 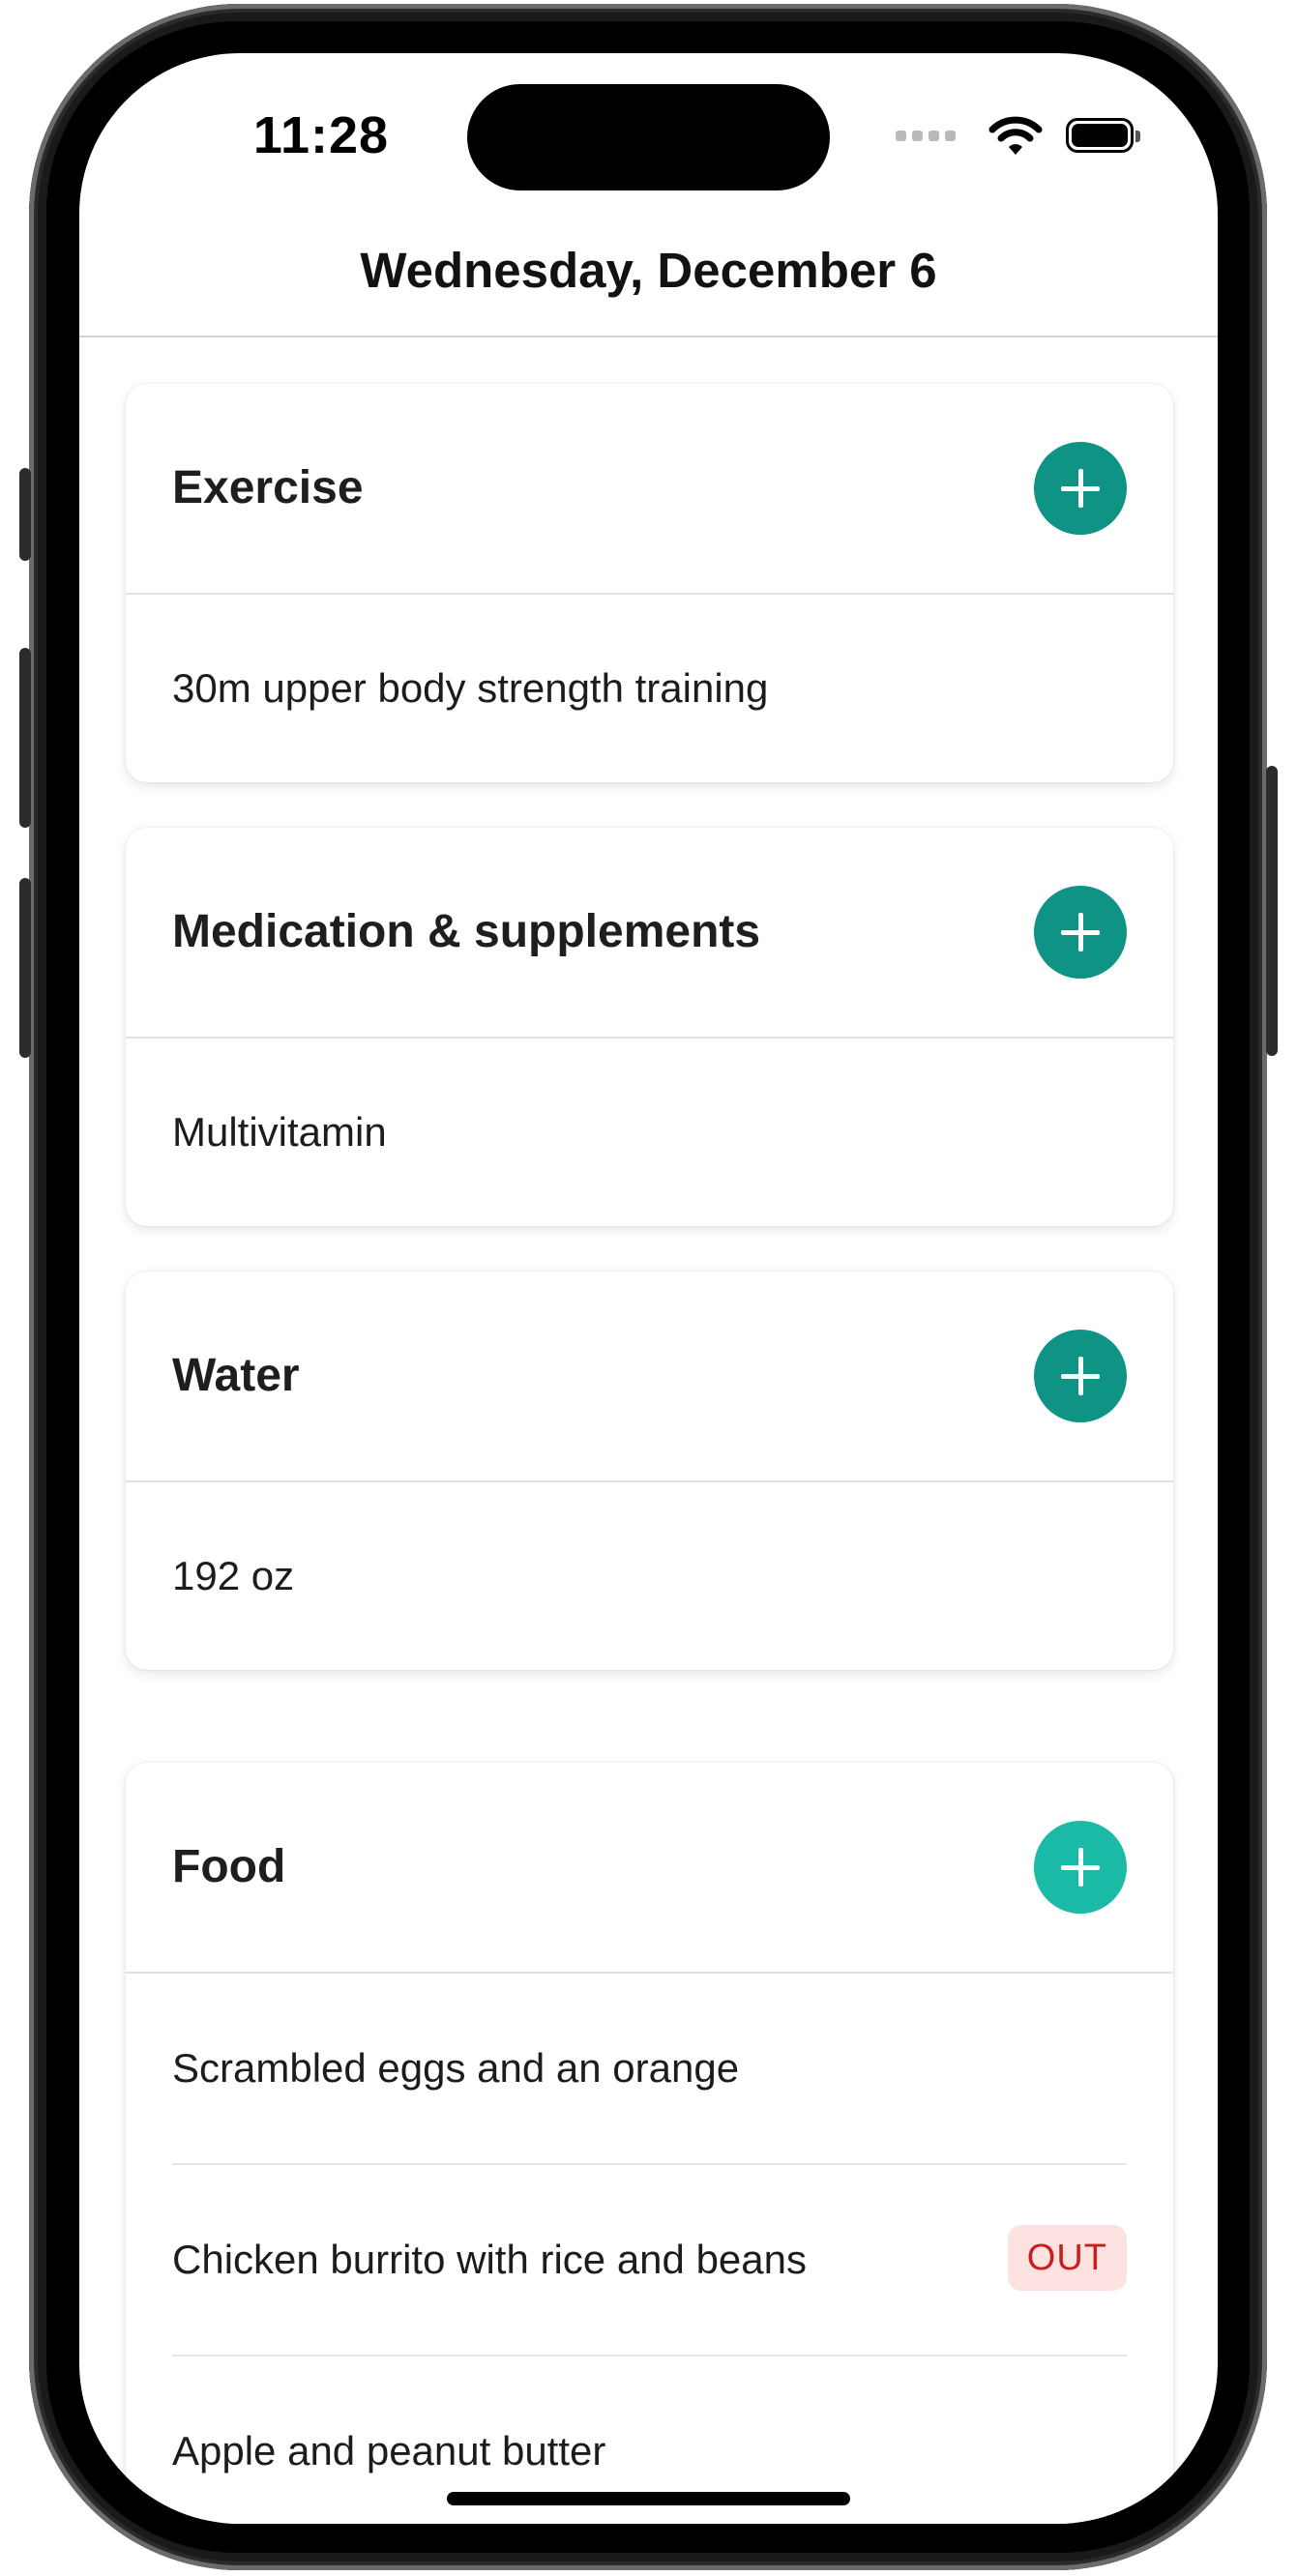 What do you see at coordinates (1081, 932) in the screenshot?
I see `add-medication-button` at bounding box center [1081, 932].